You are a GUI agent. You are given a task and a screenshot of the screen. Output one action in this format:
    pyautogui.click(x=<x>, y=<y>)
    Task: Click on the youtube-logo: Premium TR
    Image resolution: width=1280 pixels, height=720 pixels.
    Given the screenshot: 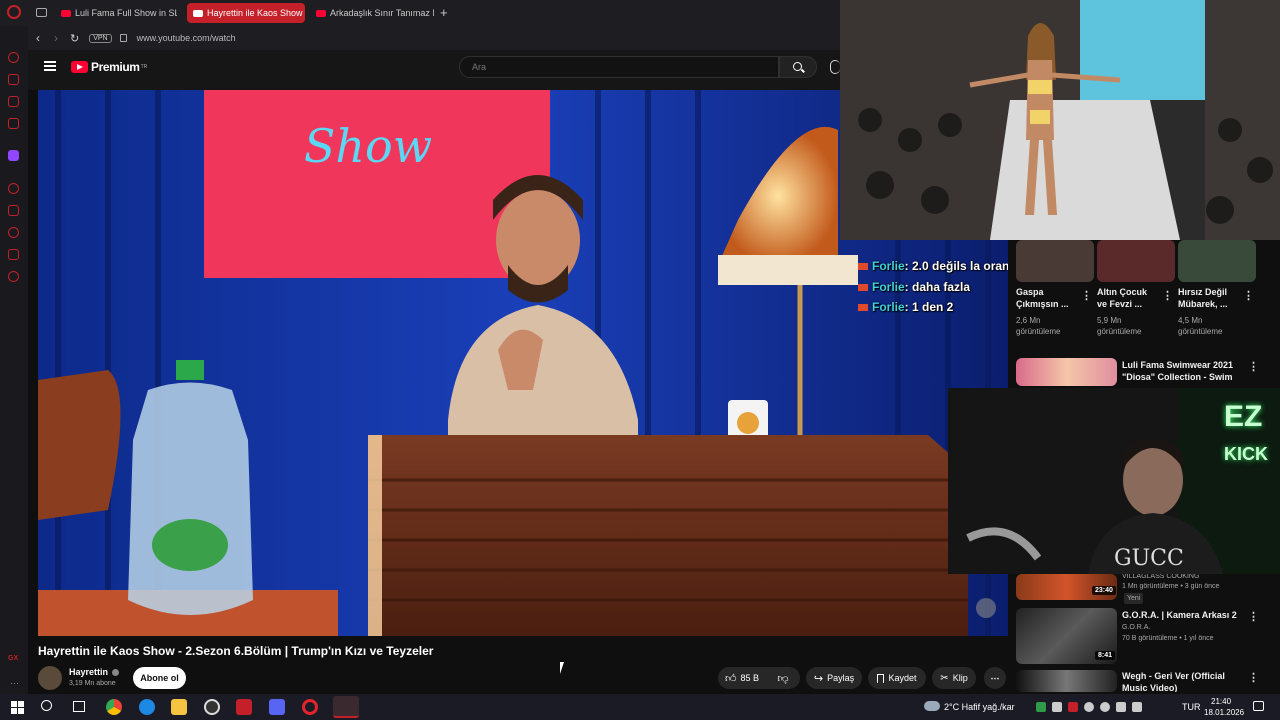 What is the action you would take?
    pyautogui.click(x=109, y=67)
    